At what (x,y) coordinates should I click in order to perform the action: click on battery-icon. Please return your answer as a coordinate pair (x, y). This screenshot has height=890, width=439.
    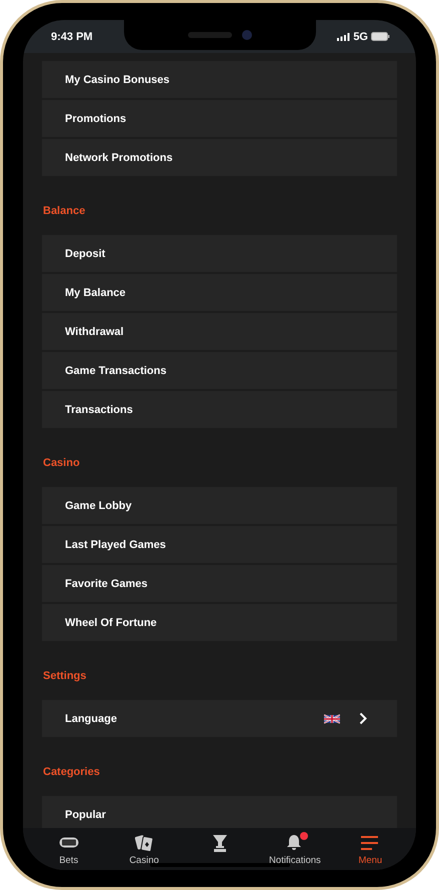
    Looking at the image, I should click on (380, 36).